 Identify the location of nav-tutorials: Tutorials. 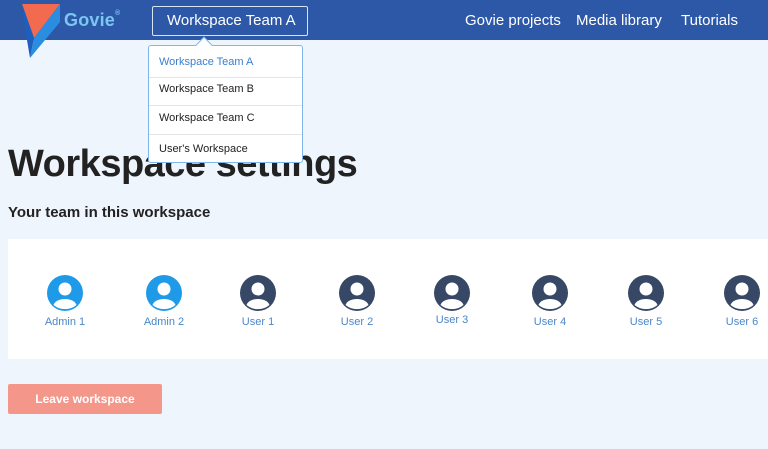
(709, 20).